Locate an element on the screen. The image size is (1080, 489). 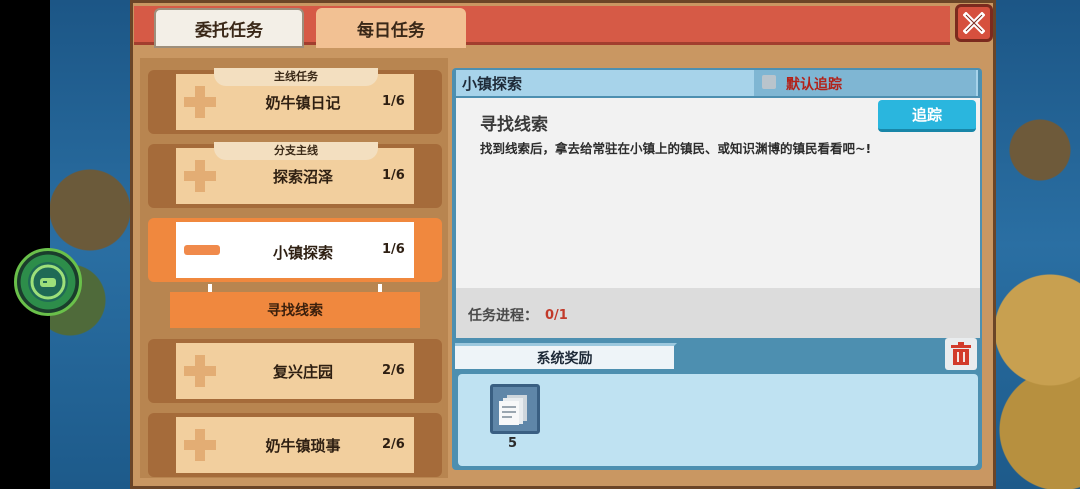
close-button is located at coordinates (974, 23).